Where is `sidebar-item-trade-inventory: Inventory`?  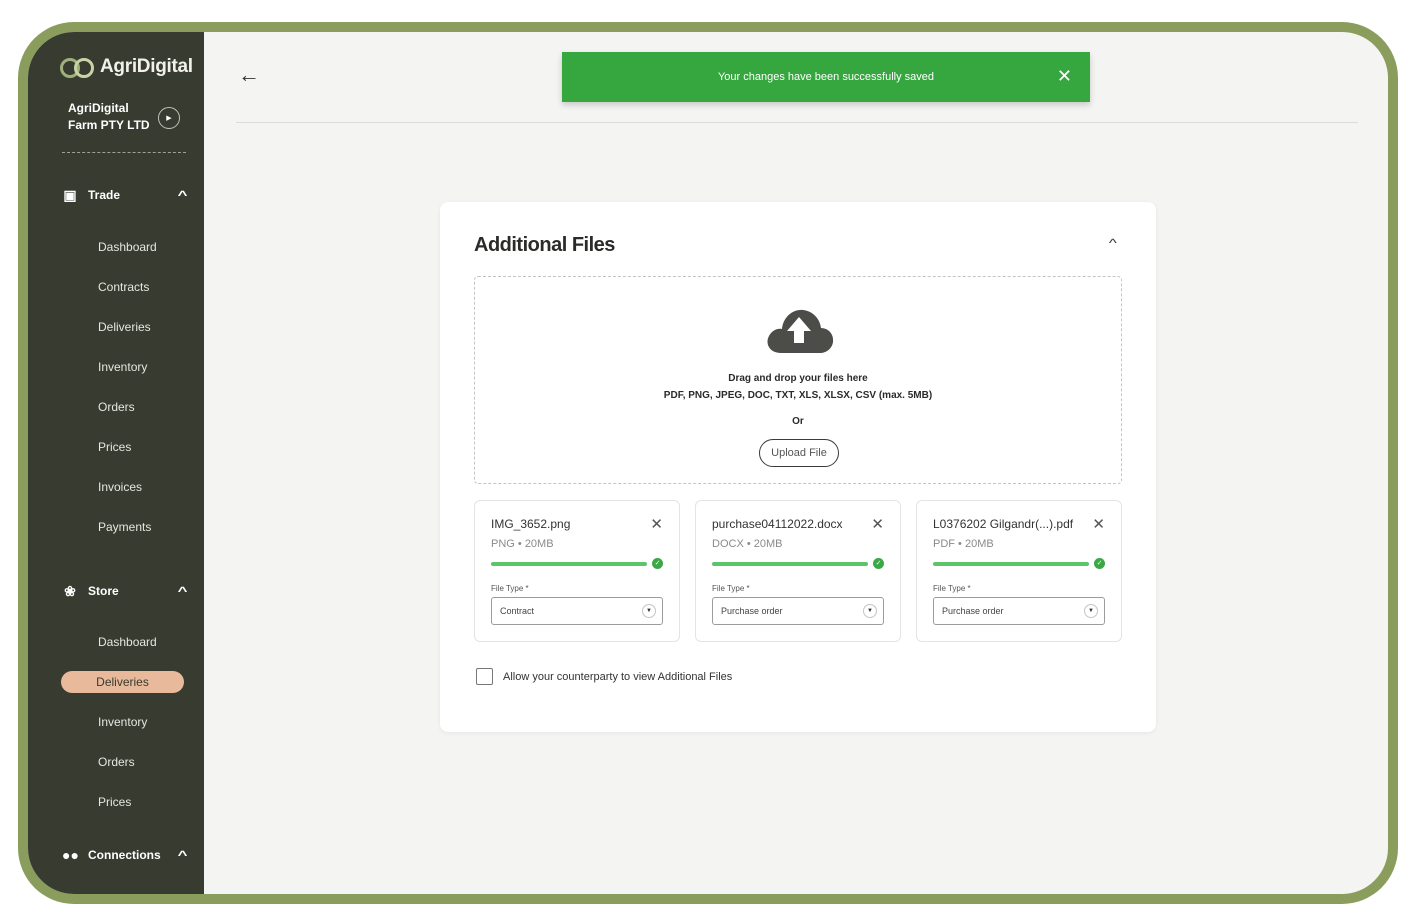
sidebar-item-trade-inventory: Inventory is located at coordinates (122, 367).